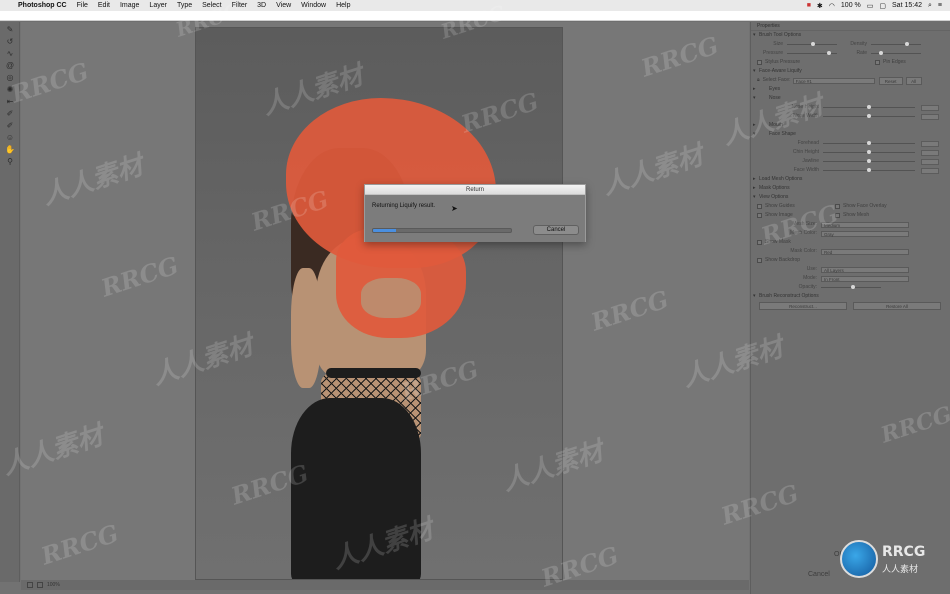  I want to click on face-width-knob, so click(869, 170).